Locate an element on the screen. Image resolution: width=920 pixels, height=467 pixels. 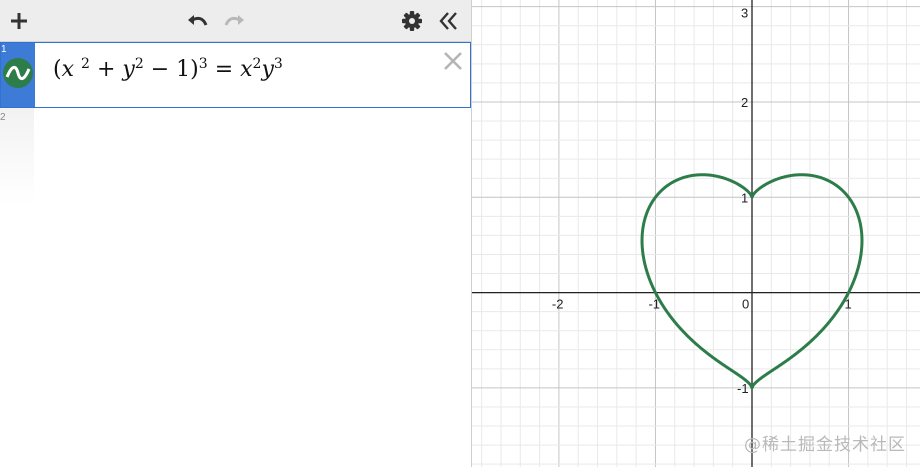
settings-button is located at coordinates (412, 21).